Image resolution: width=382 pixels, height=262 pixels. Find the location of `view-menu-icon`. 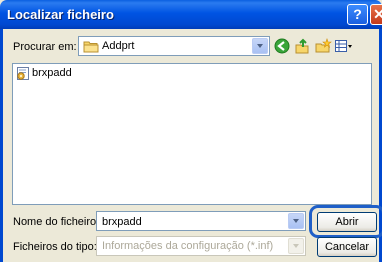

view-menu-icon is located at coordinates (344, 46).